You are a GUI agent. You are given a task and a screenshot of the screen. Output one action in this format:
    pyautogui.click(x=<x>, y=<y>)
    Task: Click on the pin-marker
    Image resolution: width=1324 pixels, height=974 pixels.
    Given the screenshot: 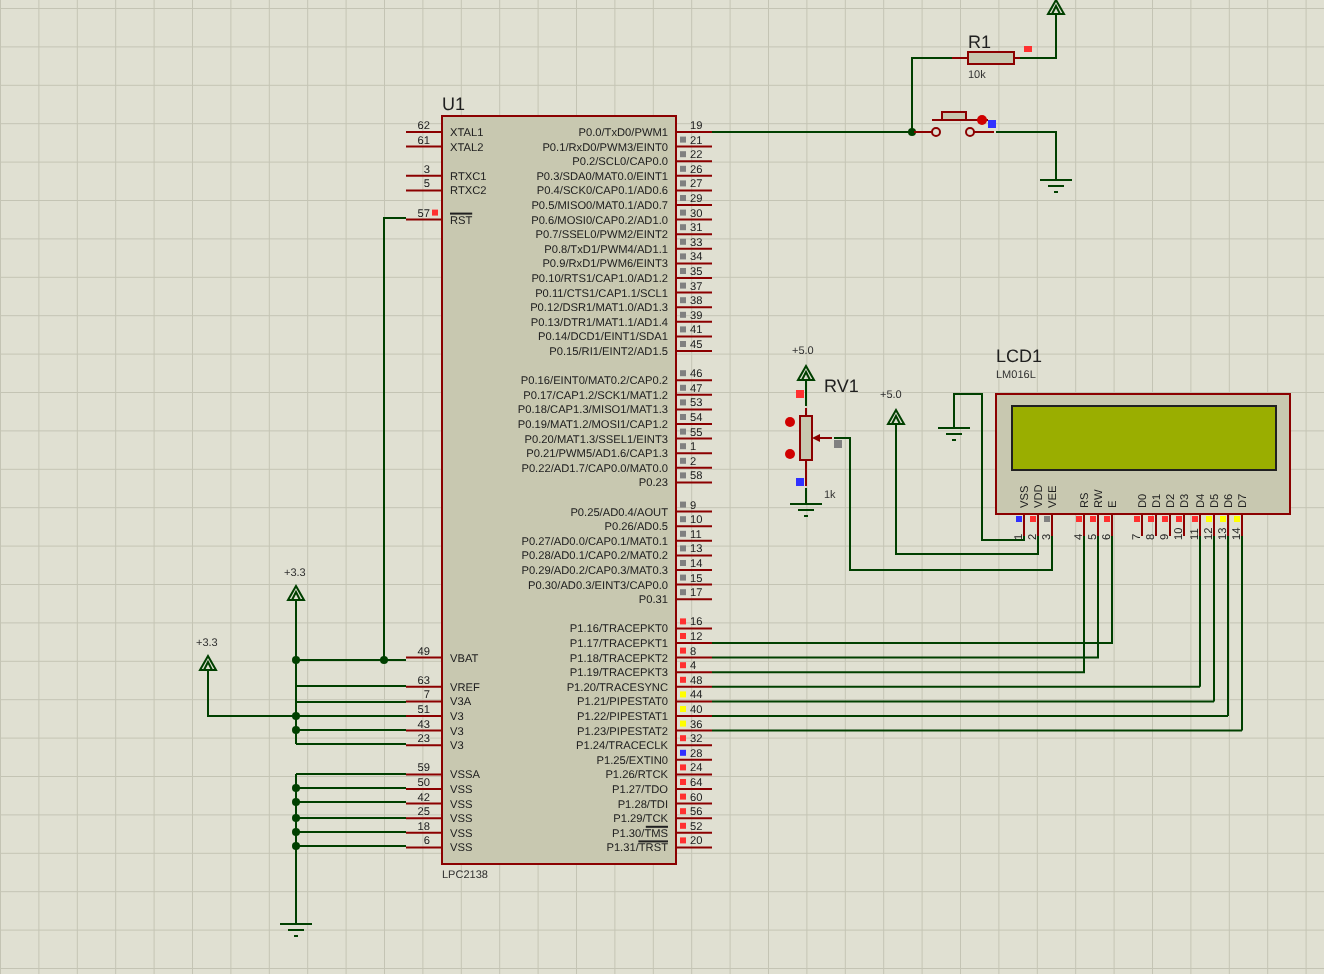 What is the action you would take?
    pyautogui.click(x=1028, y=49)
    